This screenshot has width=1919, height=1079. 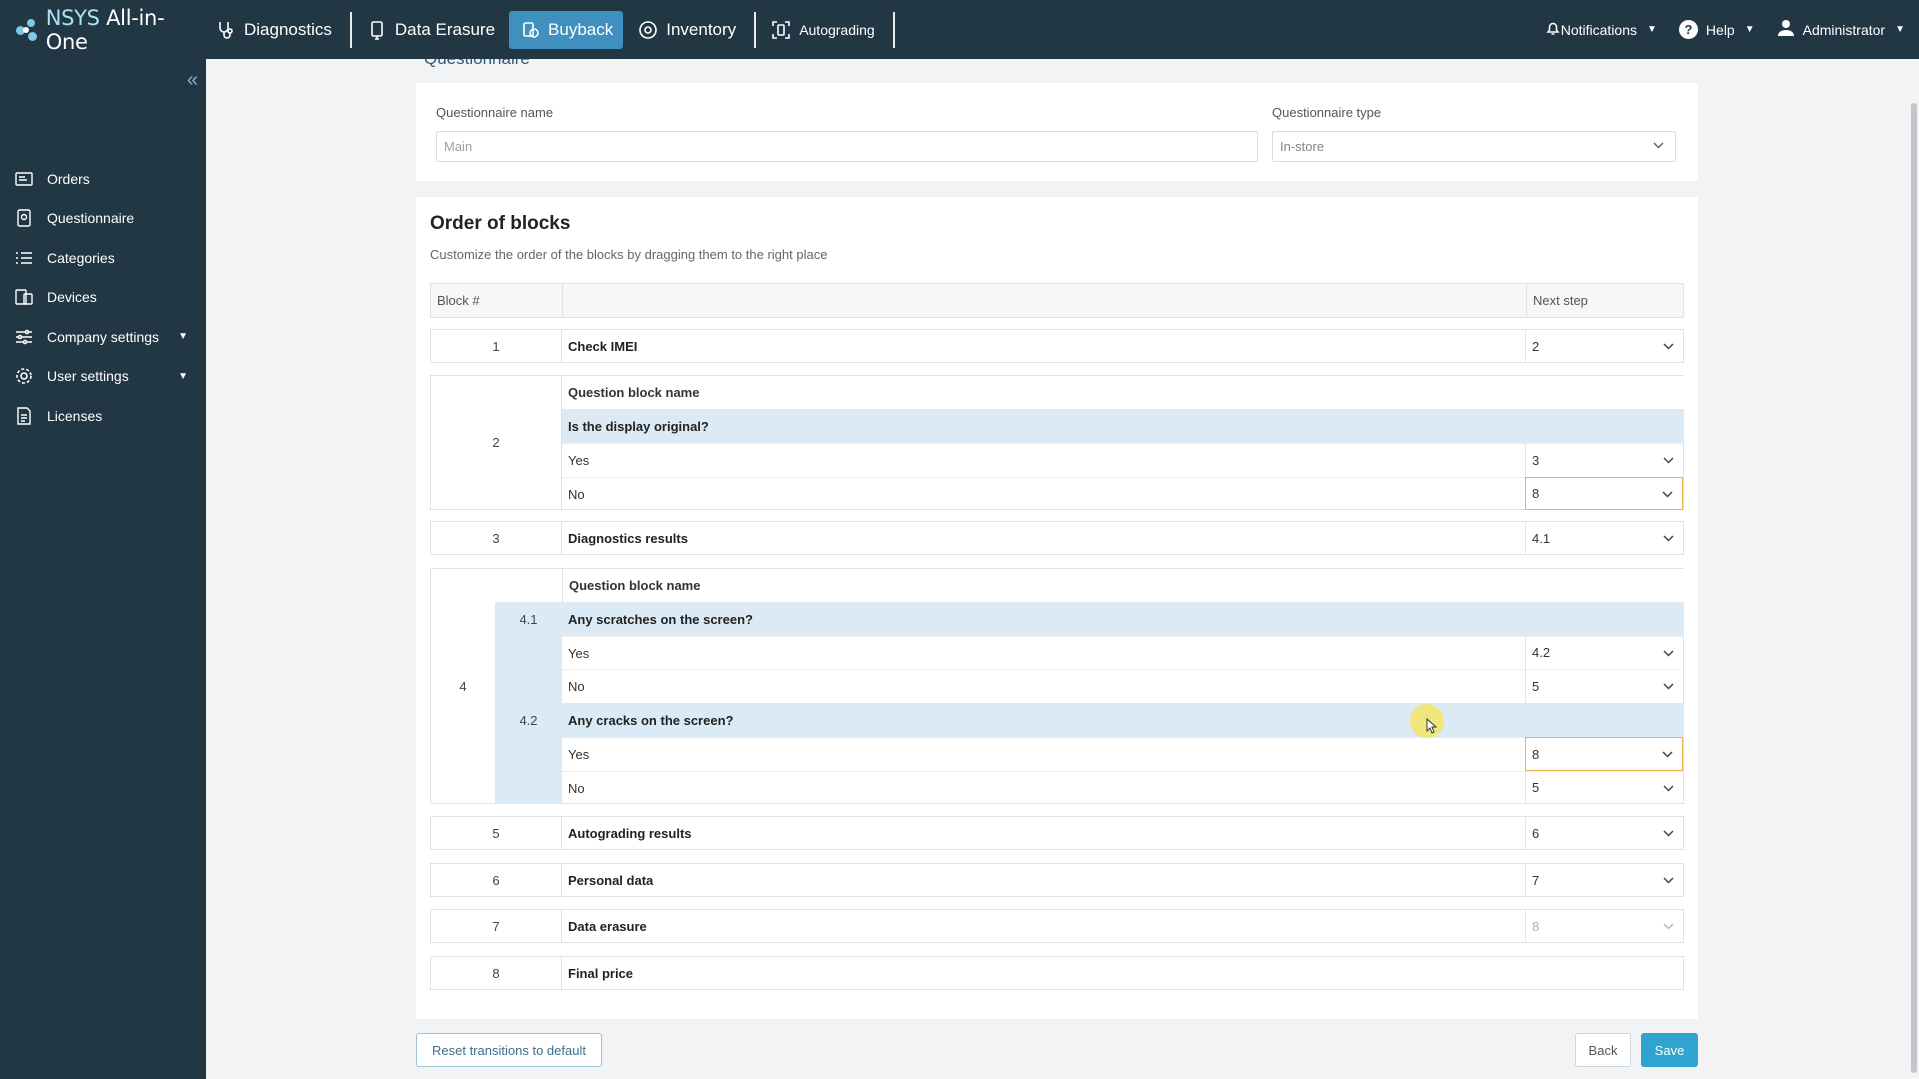 I want to click on block-number: 5, so click(x=496, y=833).